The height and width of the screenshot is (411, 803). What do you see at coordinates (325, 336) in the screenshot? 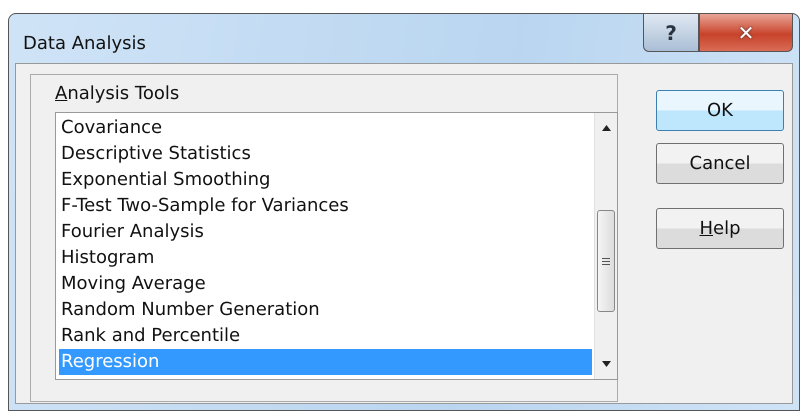
I see `list-item: Rank and Percentile` at bounding box center [325, 336].